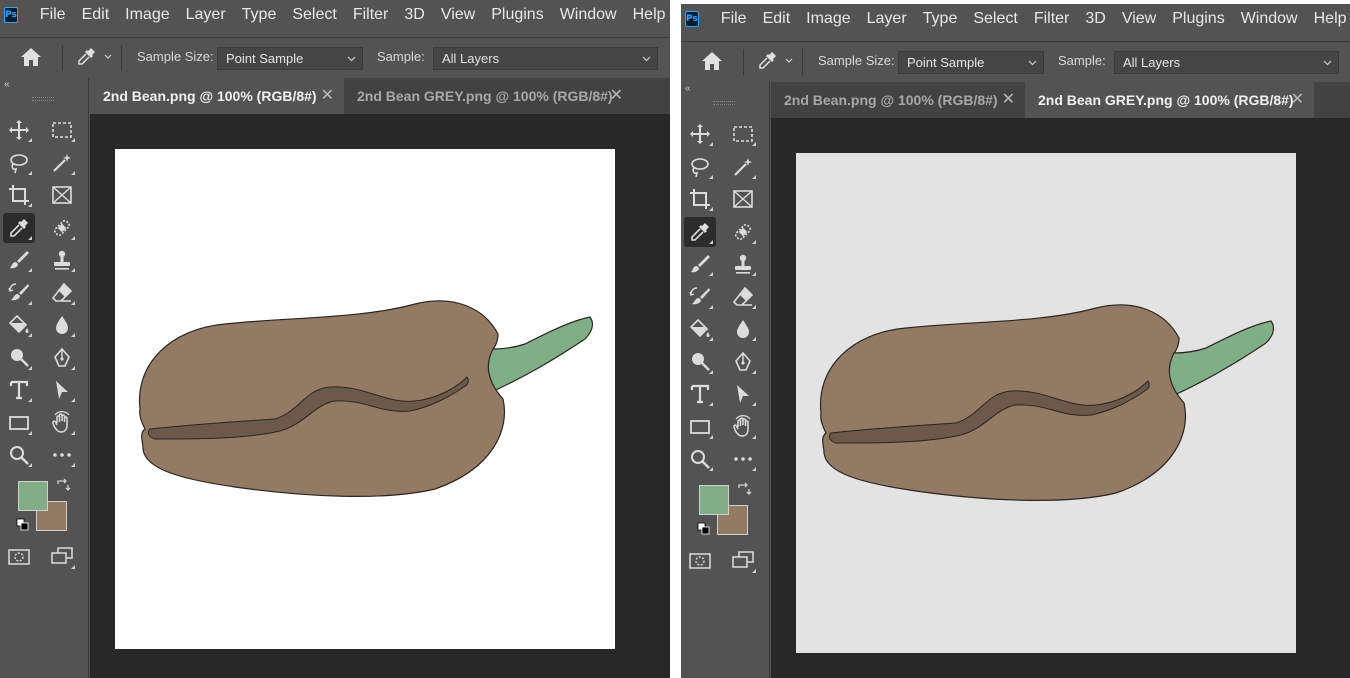 Image resolution: width=1350 pixels, height=678 pixels. What do you see at coordinates (1328, 19) in the screenshot?
I see `menu-help: Help` at bounding box center [1328, 19].